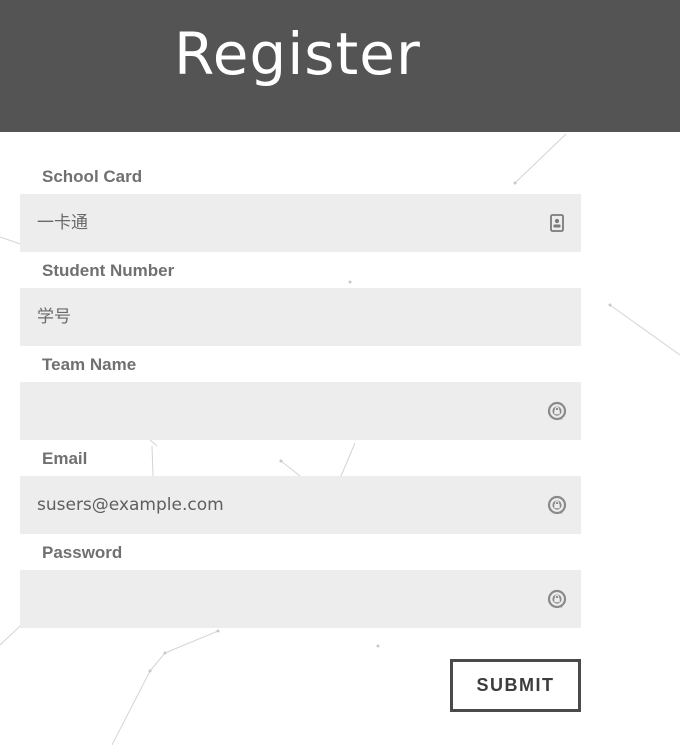 This screenshot has height=745, width=680. I want to click on id-card-icon, so click(557, 223).